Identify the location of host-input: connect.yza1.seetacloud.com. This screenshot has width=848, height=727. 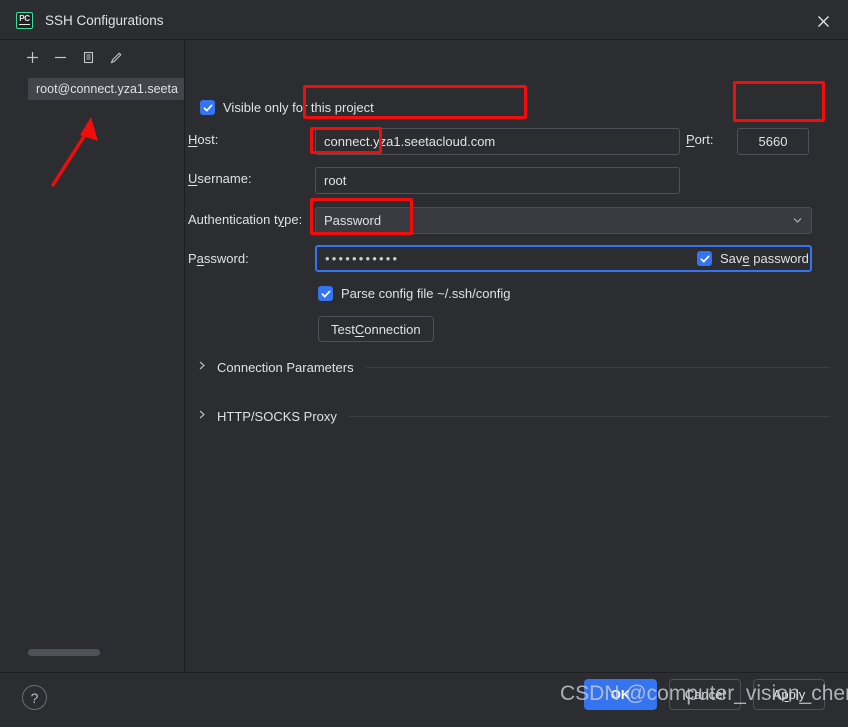
(497, 141).